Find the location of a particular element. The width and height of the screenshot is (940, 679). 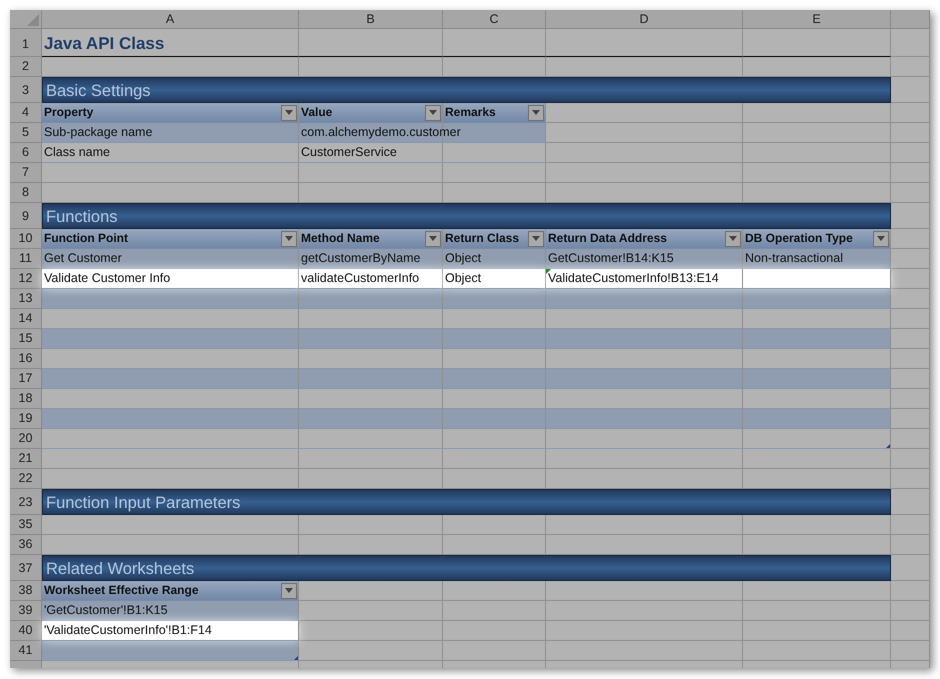

column-heading: Remarks is located at coordinates (470, 112).